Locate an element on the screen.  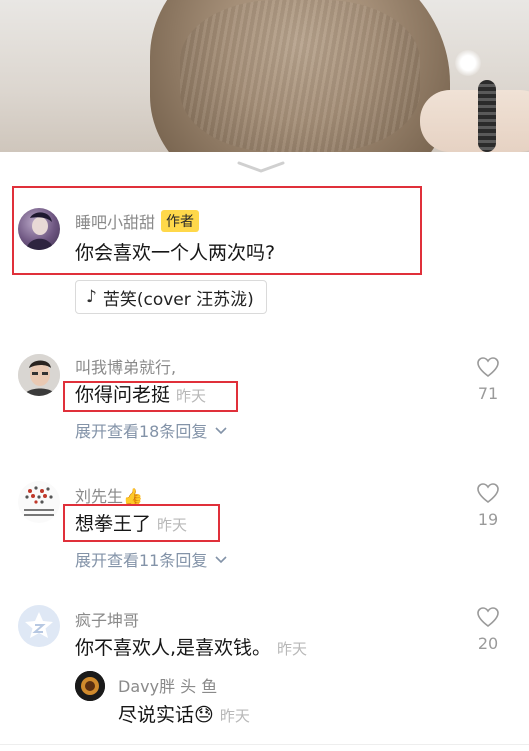
music-note-icon: ♪ is located at coordinates (91, 297).